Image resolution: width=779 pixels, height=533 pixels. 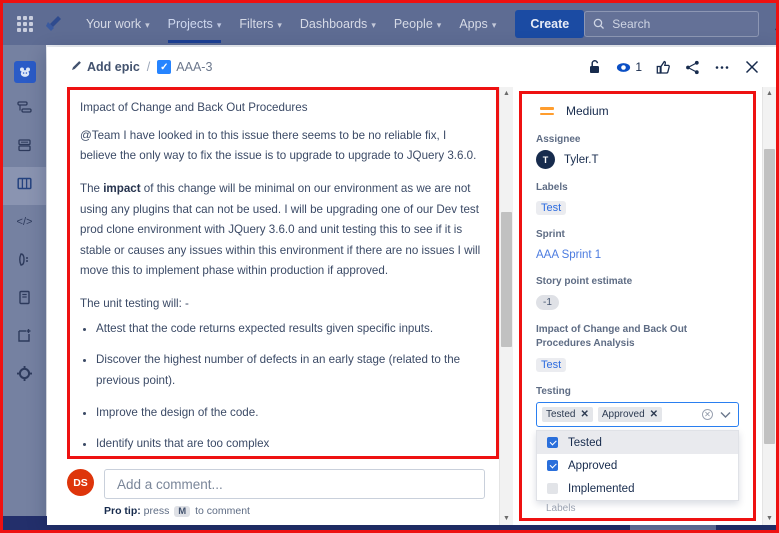 I want to click on testing-multiselect: Tested ✕ Approved ✕ ✕, so click(x=637, y=414).